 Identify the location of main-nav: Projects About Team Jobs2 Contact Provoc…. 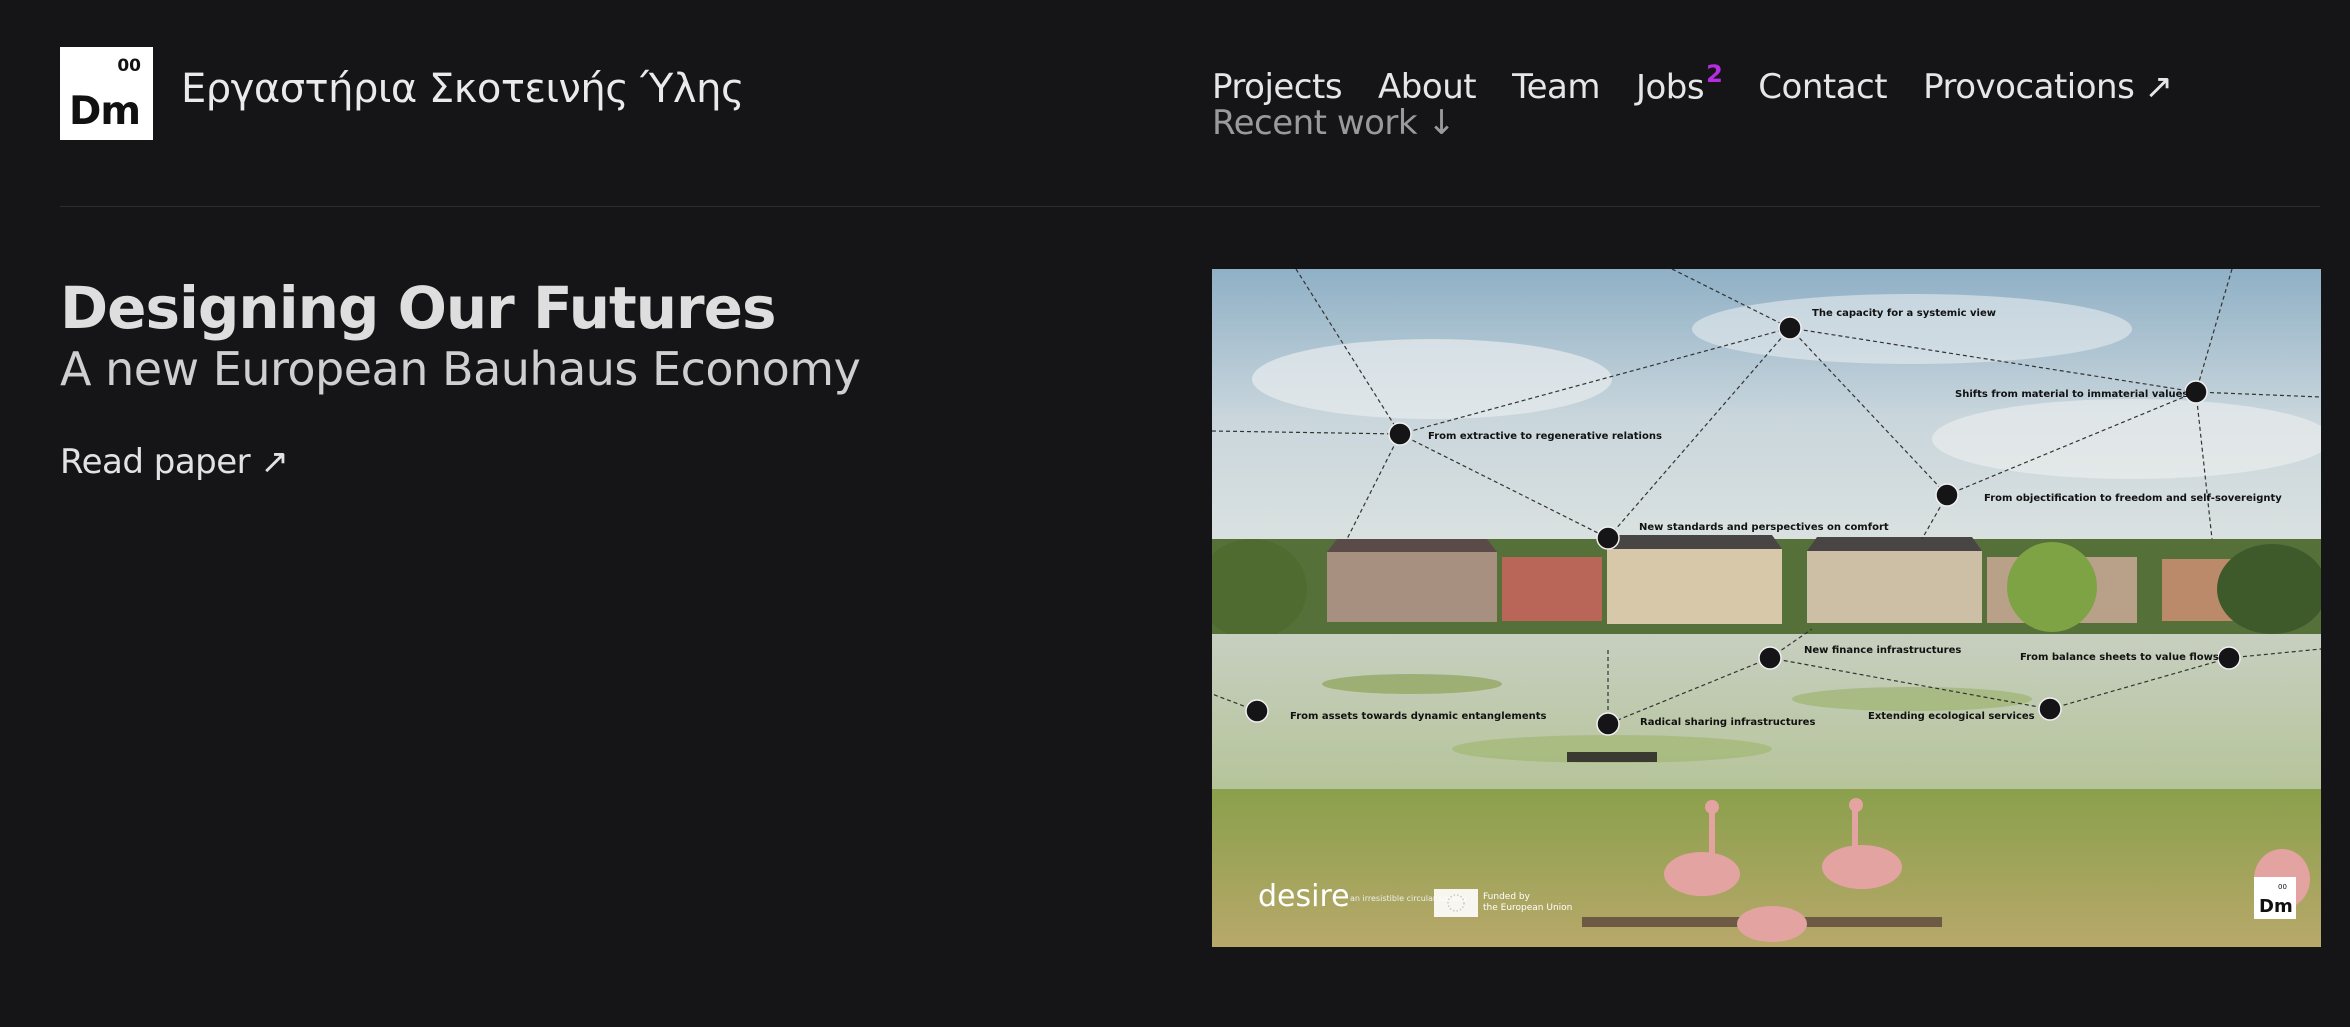
(1692, 101).